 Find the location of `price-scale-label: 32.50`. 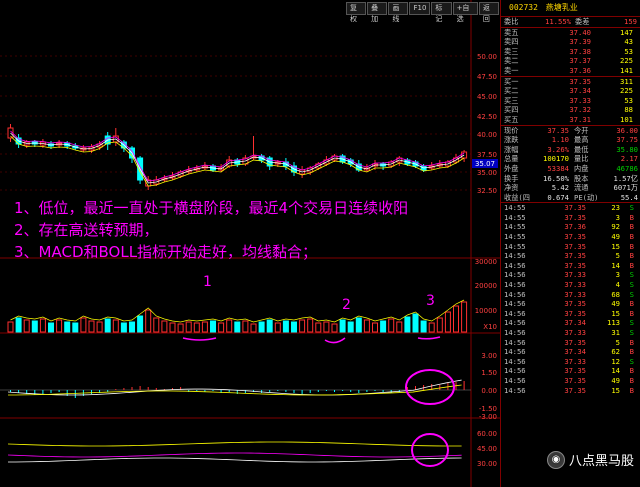

price-scale-label: 32.50 is located at coordinates (487, 191).